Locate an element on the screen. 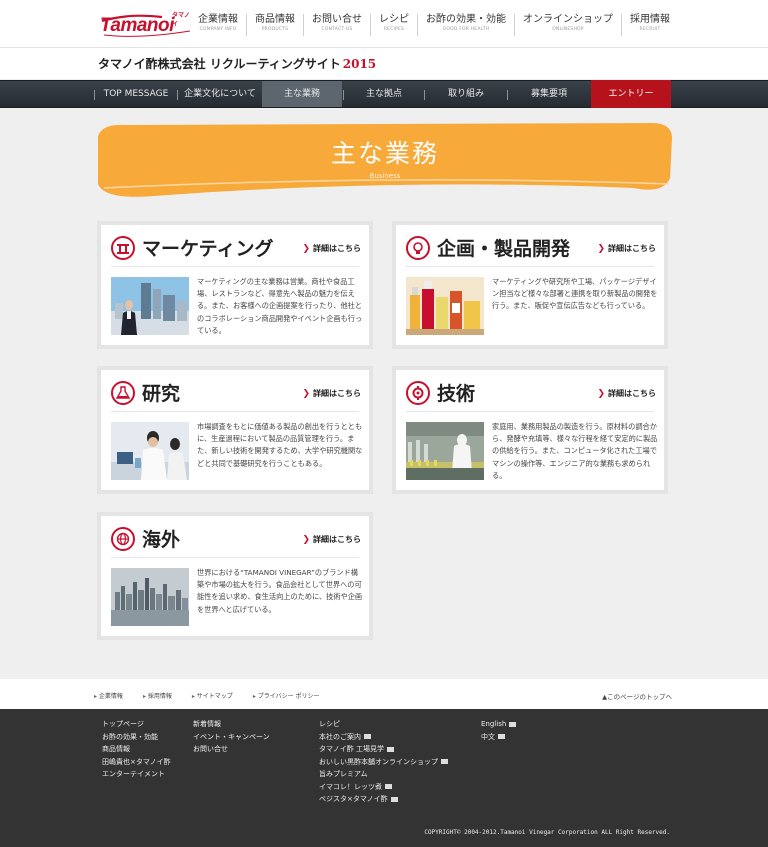 This screenshot has width=768, height=847. footer-item-chinese: 中文 is located at coordinates (498, 737).